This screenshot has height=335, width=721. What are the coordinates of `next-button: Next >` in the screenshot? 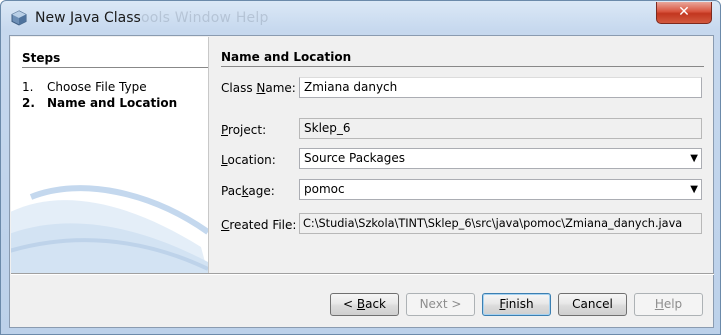 It's located at (440, 304).